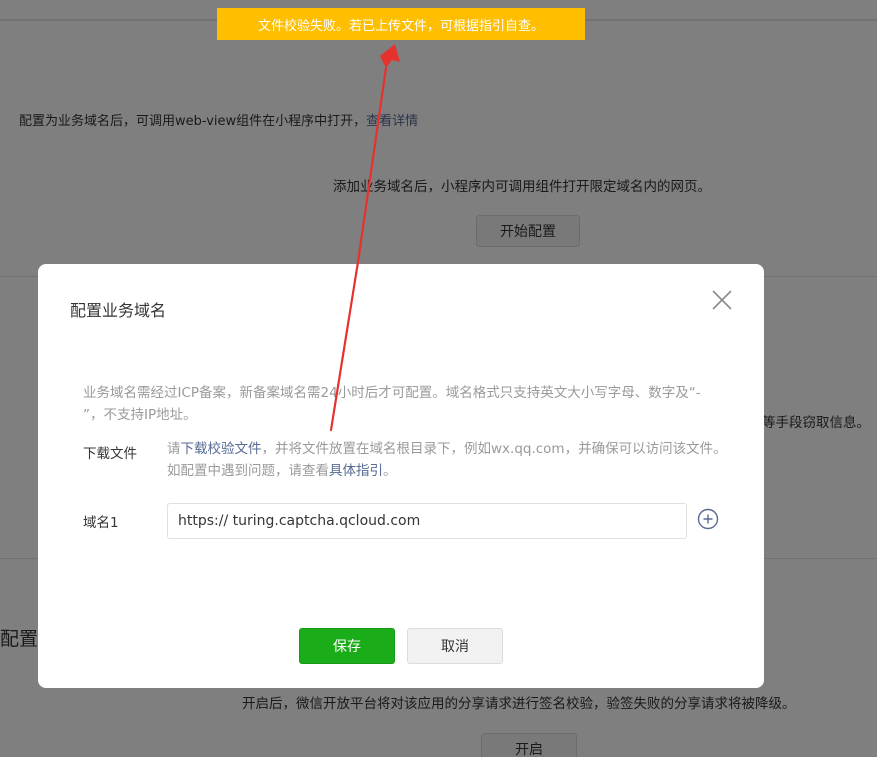  Describe the element at coordinates (110, 454) in the screenshot. I see `download-label: 下载文件` at that location.